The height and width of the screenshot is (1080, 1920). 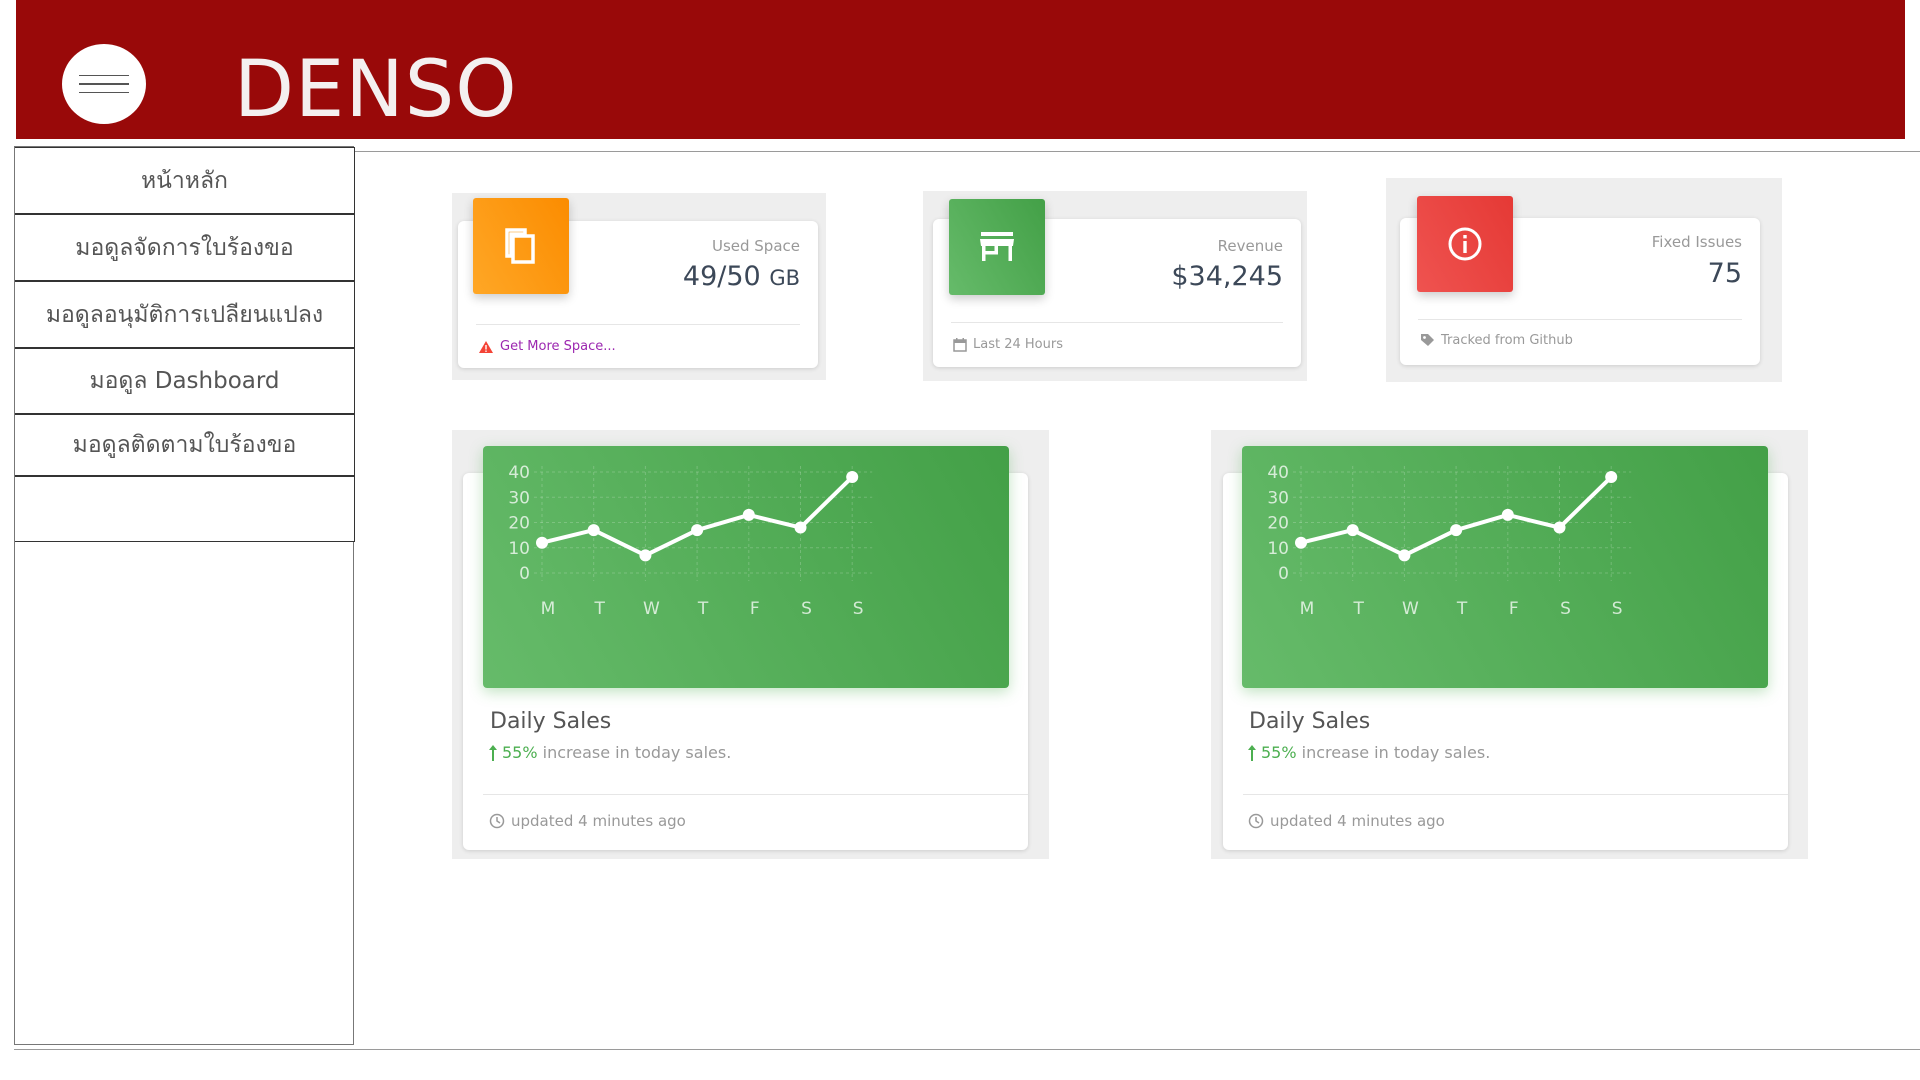 I want to click on sidebar-item-label: มอดูล Dashboard, so click(x=184, y=381).